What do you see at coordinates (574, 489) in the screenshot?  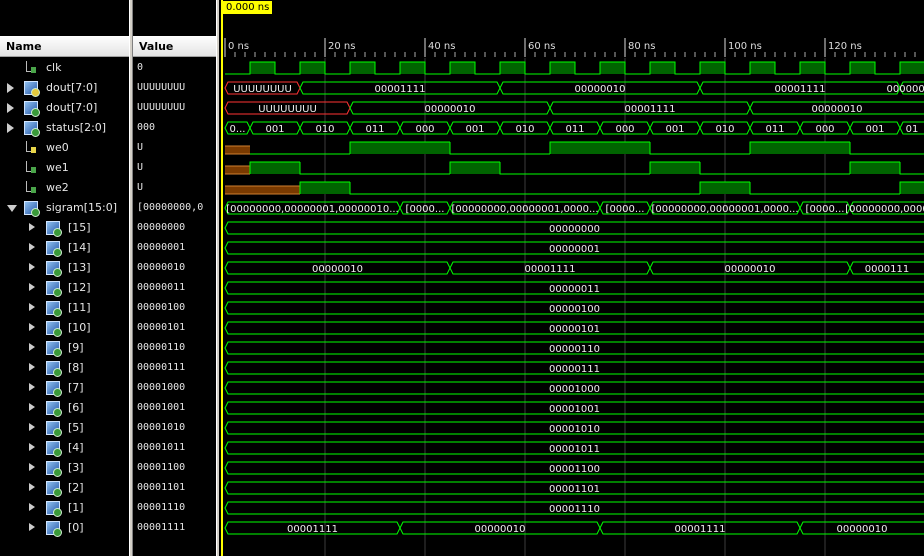 I see `bus-value-label: 00001101` at bounding box center [574, 489].